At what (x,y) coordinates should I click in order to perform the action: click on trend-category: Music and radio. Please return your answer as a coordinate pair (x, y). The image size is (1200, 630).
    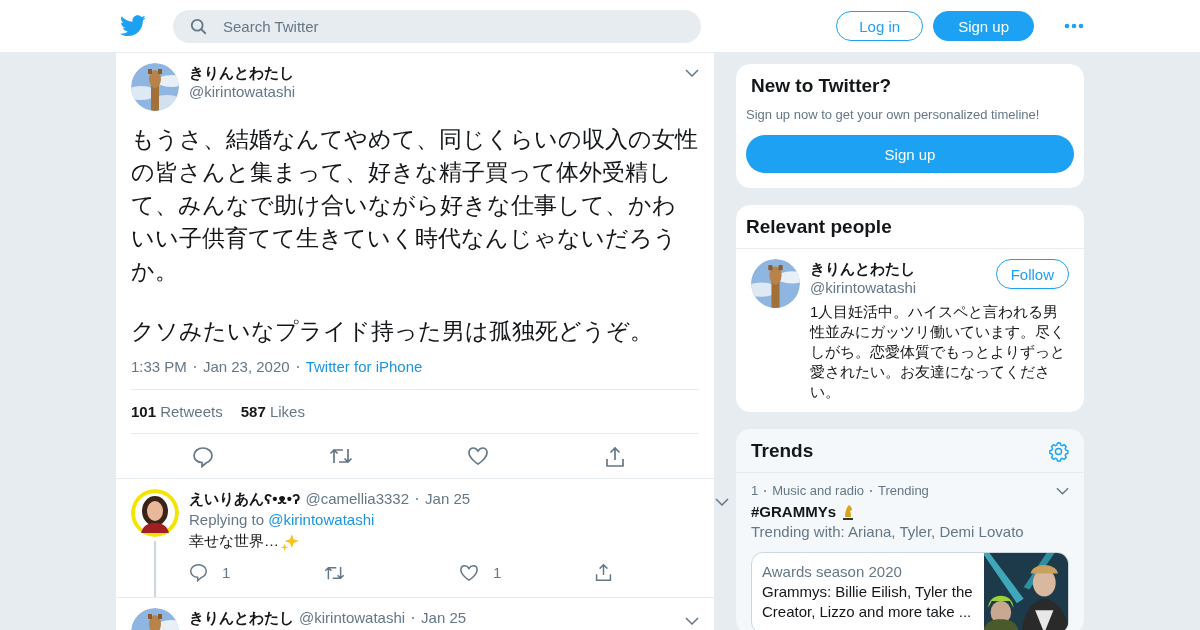
    Looking at the image, I should click on (818, 490).